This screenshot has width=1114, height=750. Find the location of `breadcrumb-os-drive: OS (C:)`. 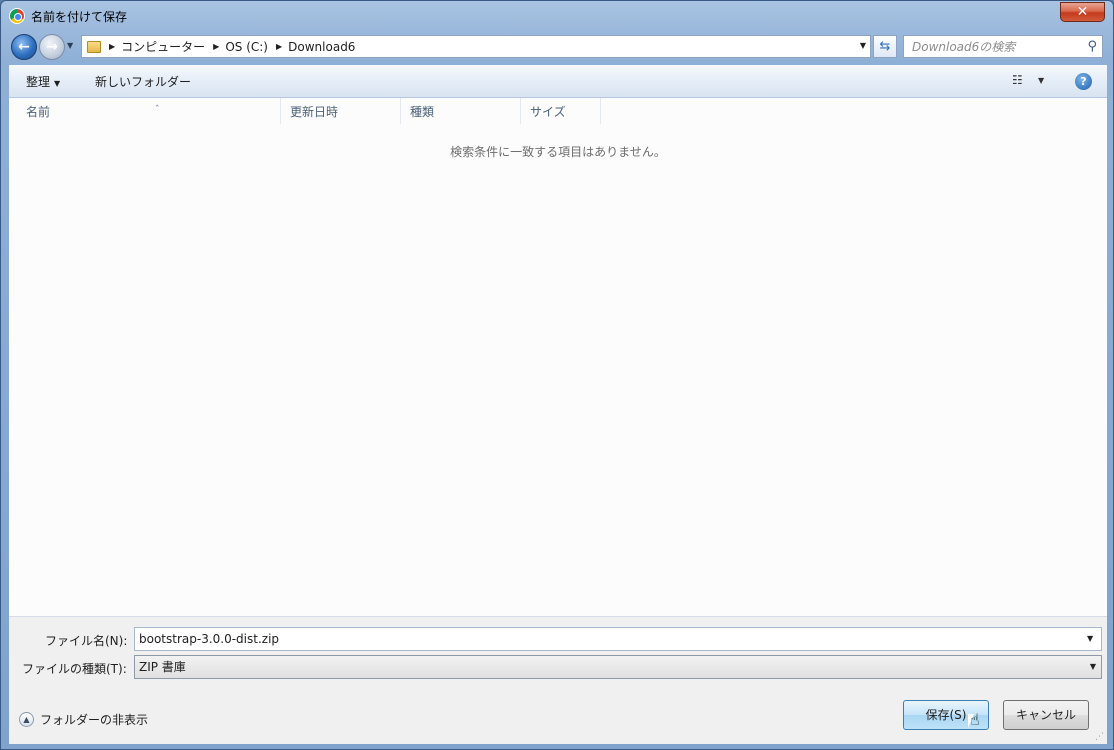

breadcrumb-os-drive: OS (C:) is located at coordinates (246, 47).